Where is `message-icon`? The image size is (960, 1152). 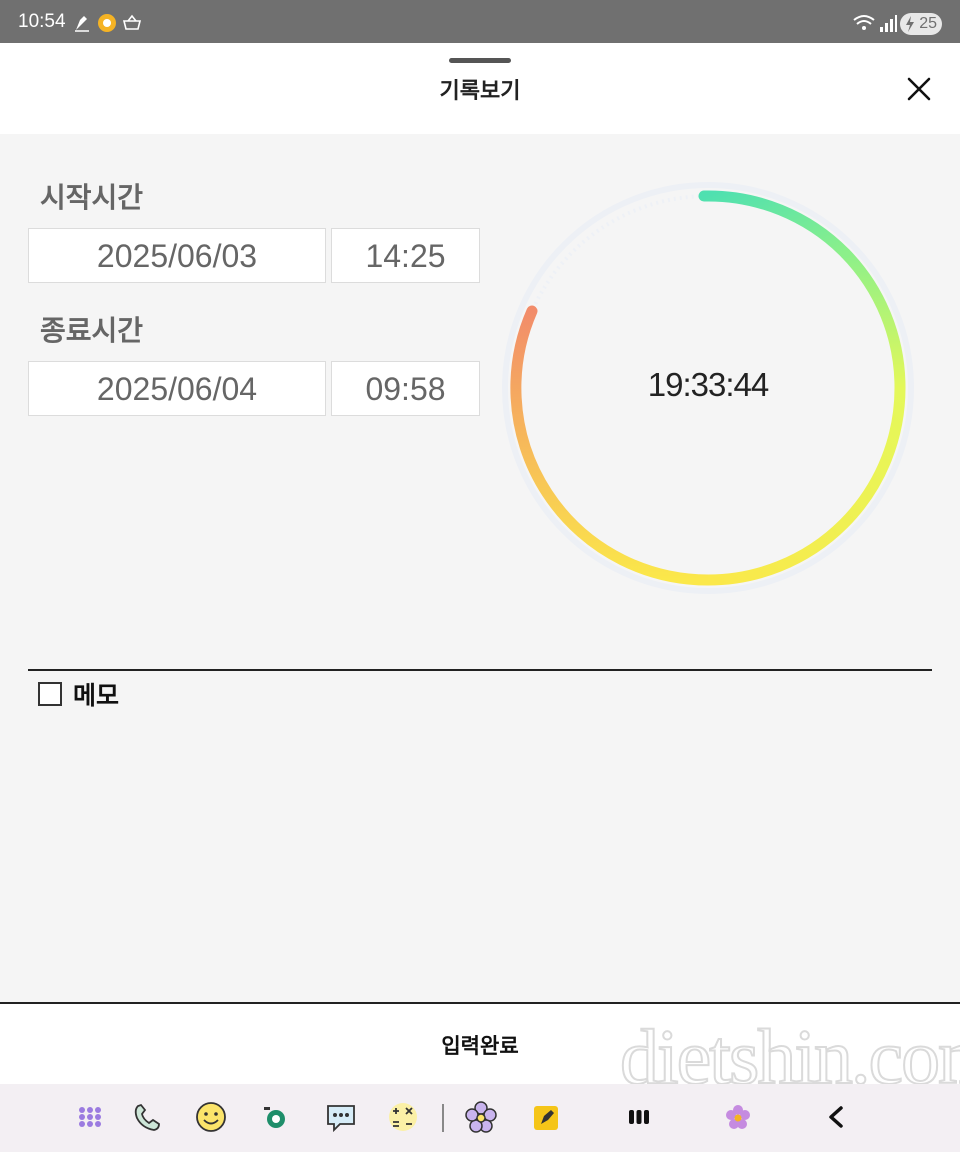
message-icon is located at coordinates (341, 1117).